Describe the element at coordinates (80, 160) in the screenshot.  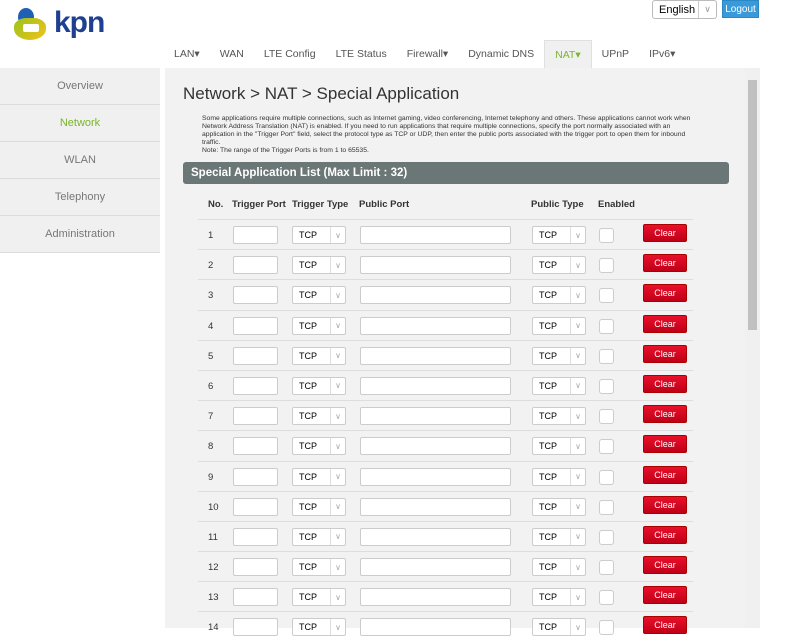
I see `sidebar-item: WLAN` at that location.